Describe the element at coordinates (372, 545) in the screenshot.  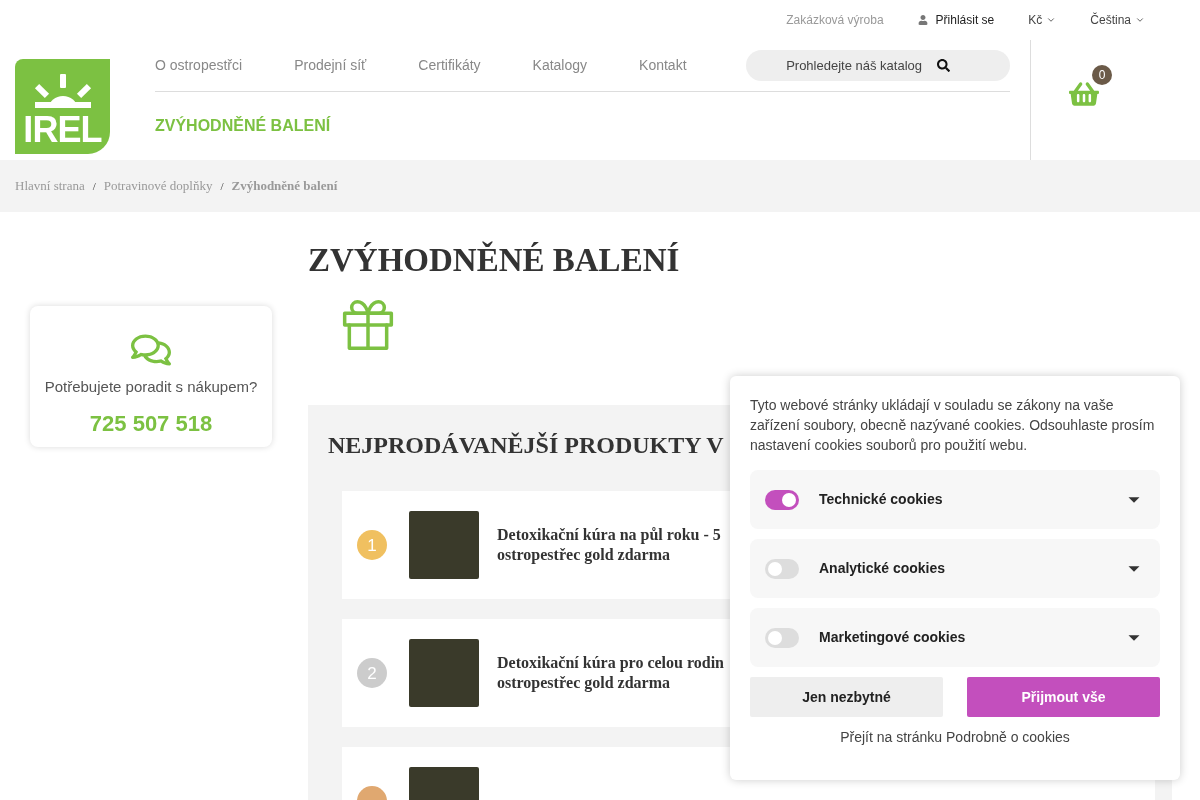
I see `rank-badge: 1` at that location.